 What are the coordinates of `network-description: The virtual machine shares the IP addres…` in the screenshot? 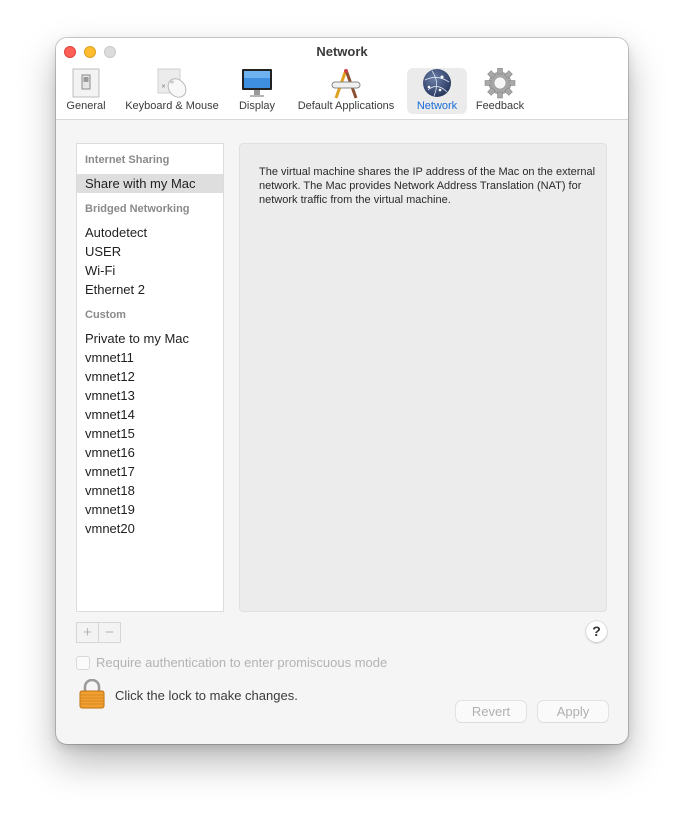 It's located at (427, 186).